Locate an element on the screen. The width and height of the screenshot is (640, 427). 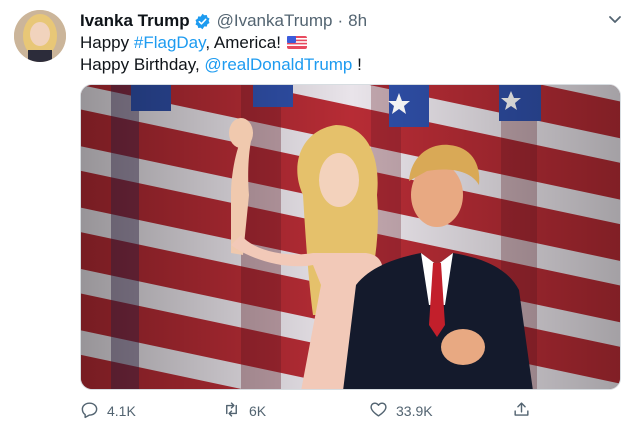
chevron-down-icon is located at coordinates (615, 19).